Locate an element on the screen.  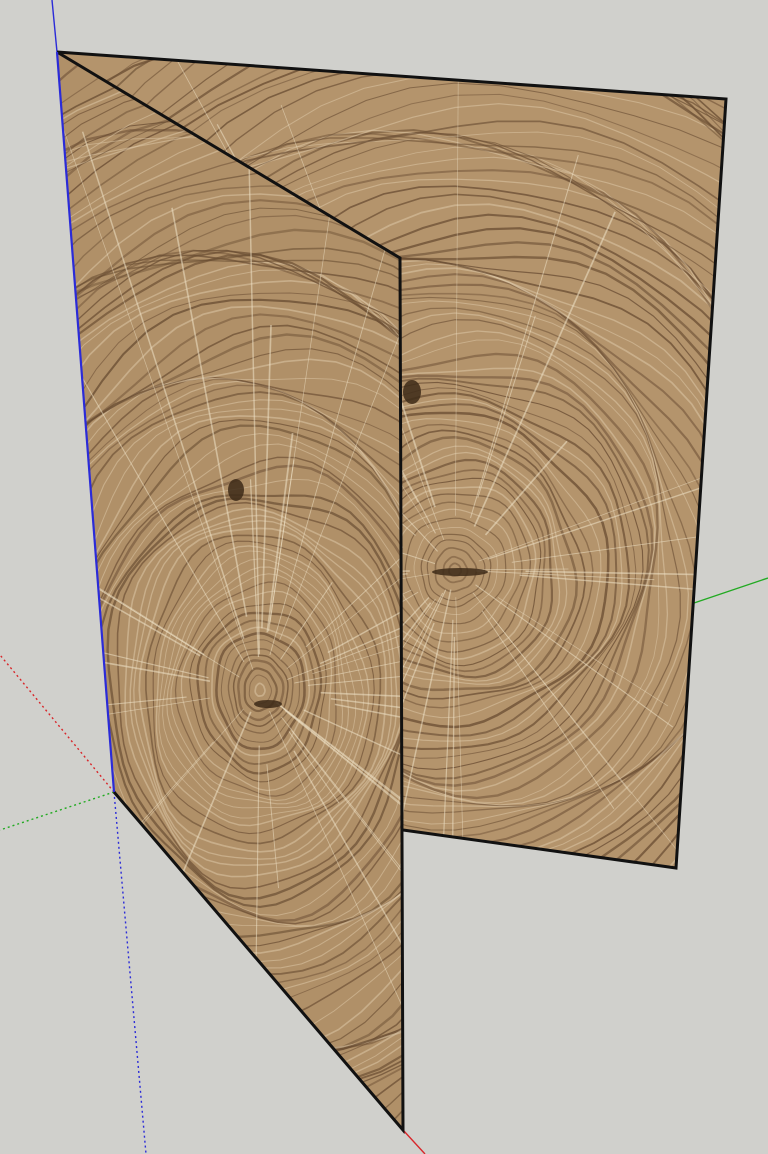
x-axis-solid is located at coordinates (414, 1141).